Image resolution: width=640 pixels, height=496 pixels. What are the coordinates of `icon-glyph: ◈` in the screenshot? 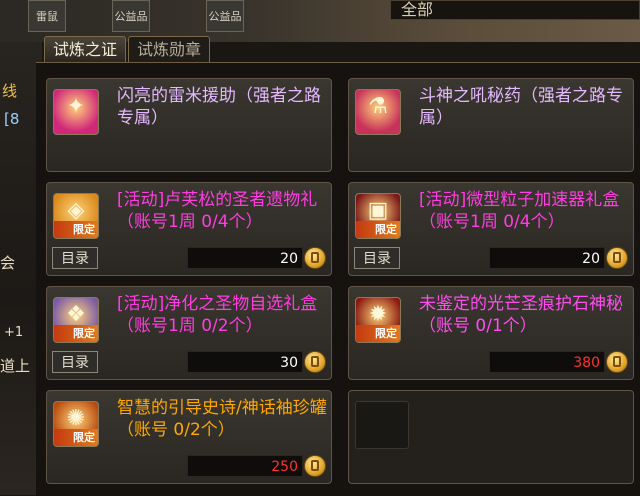 It's located at (76, 210).